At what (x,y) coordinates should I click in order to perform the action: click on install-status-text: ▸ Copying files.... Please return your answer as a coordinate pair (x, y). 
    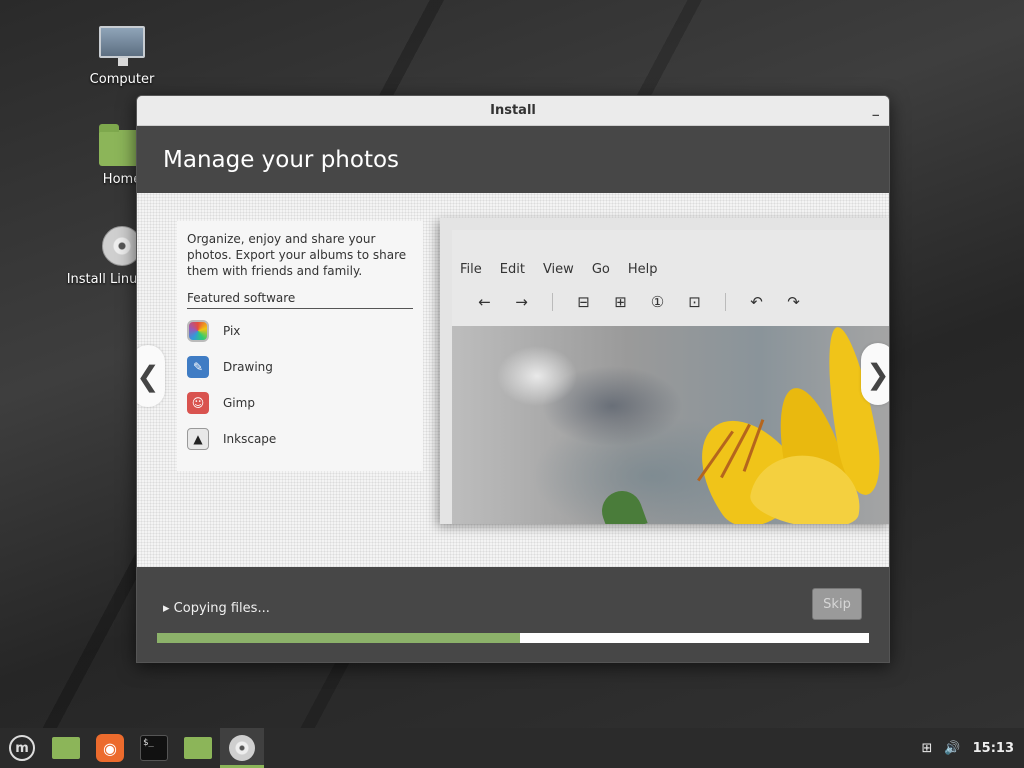
    Looking at the image, I should click on (216, 608).